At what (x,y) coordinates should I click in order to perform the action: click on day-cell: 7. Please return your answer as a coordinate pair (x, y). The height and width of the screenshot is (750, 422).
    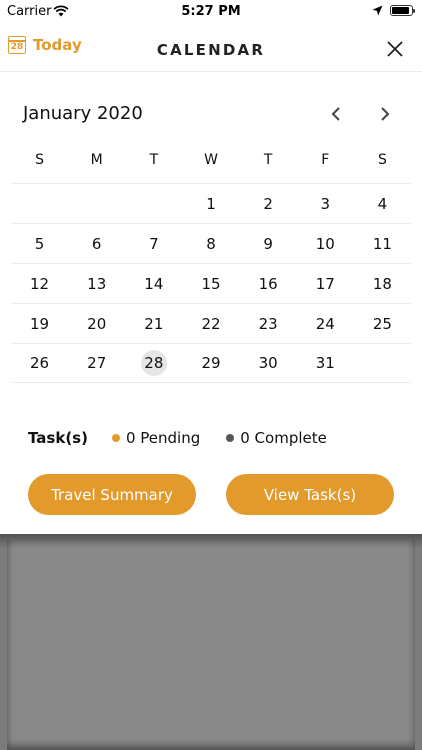
    Looking at the image, I should click on (153, 243).